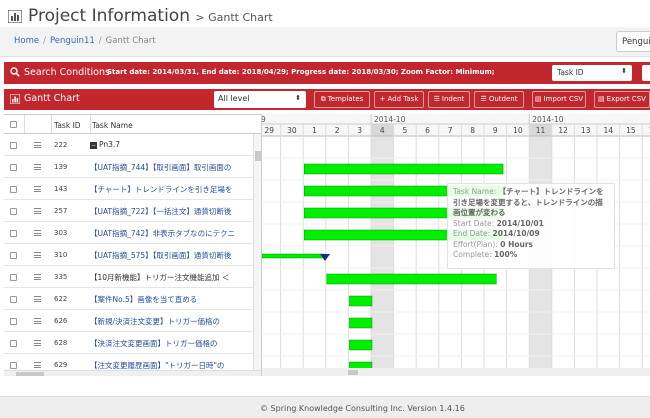 This screenshot has height=418, width=650. What do you see at coordinates (234, 98) in the screenshot?
I see `level-select-value: All level` at bounding box center [234, 98].